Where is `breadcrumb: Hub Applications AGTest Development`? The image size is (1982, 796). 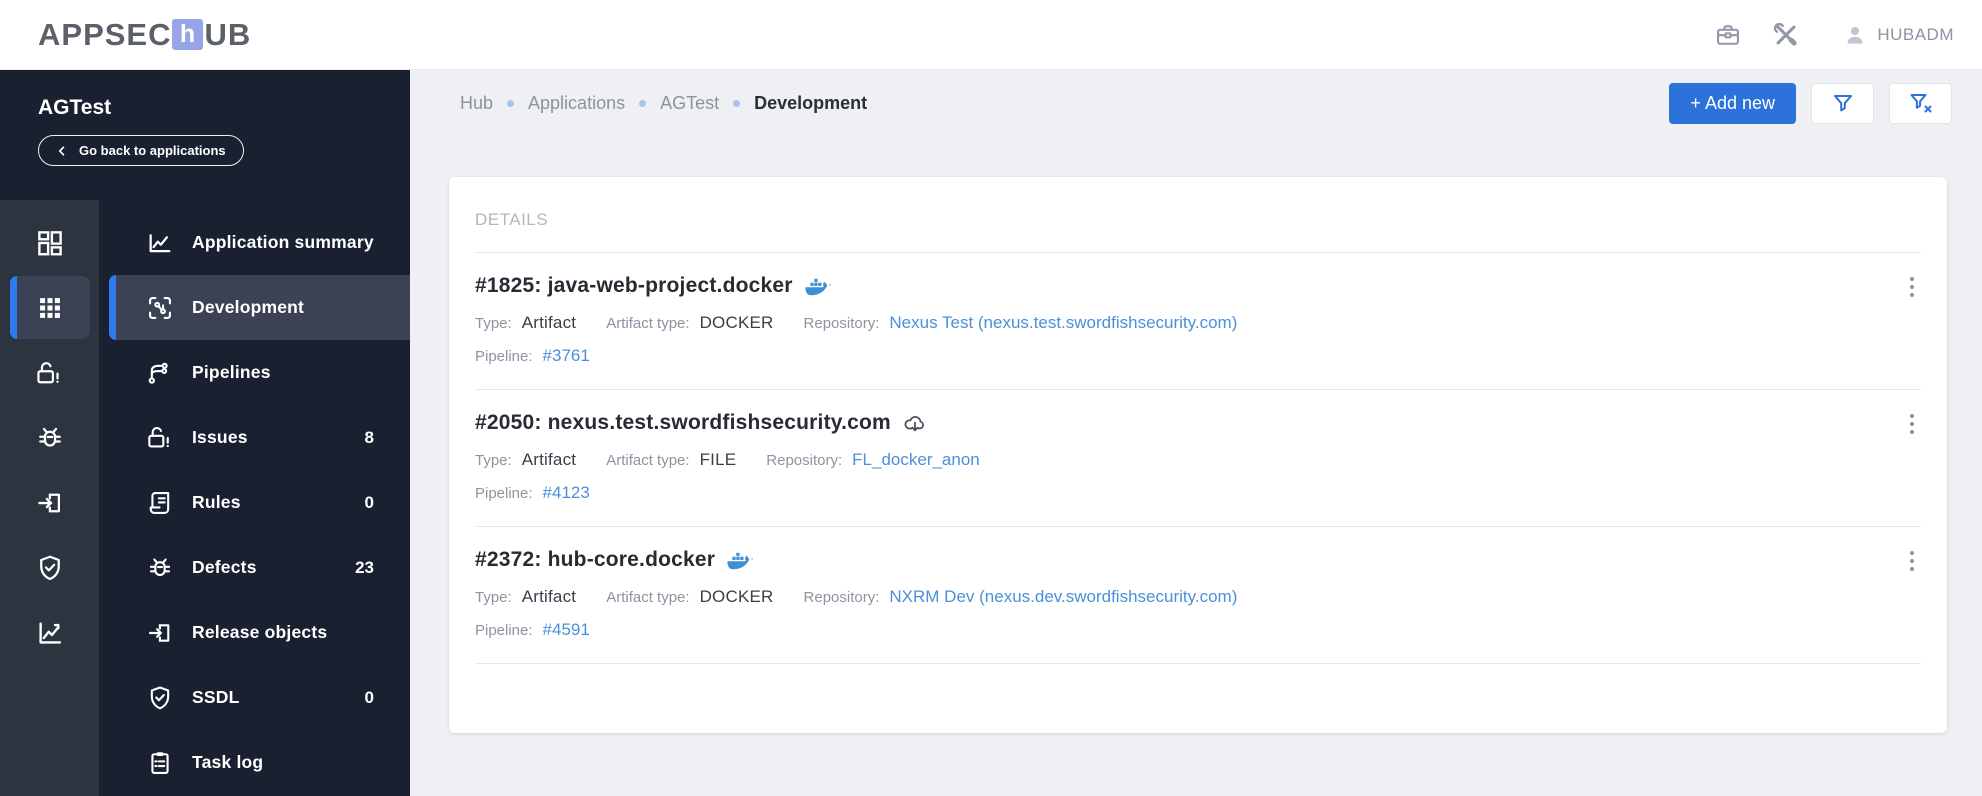
breadcrumb: Hub Applications AGTest Development is located at coordinates (663, 103).